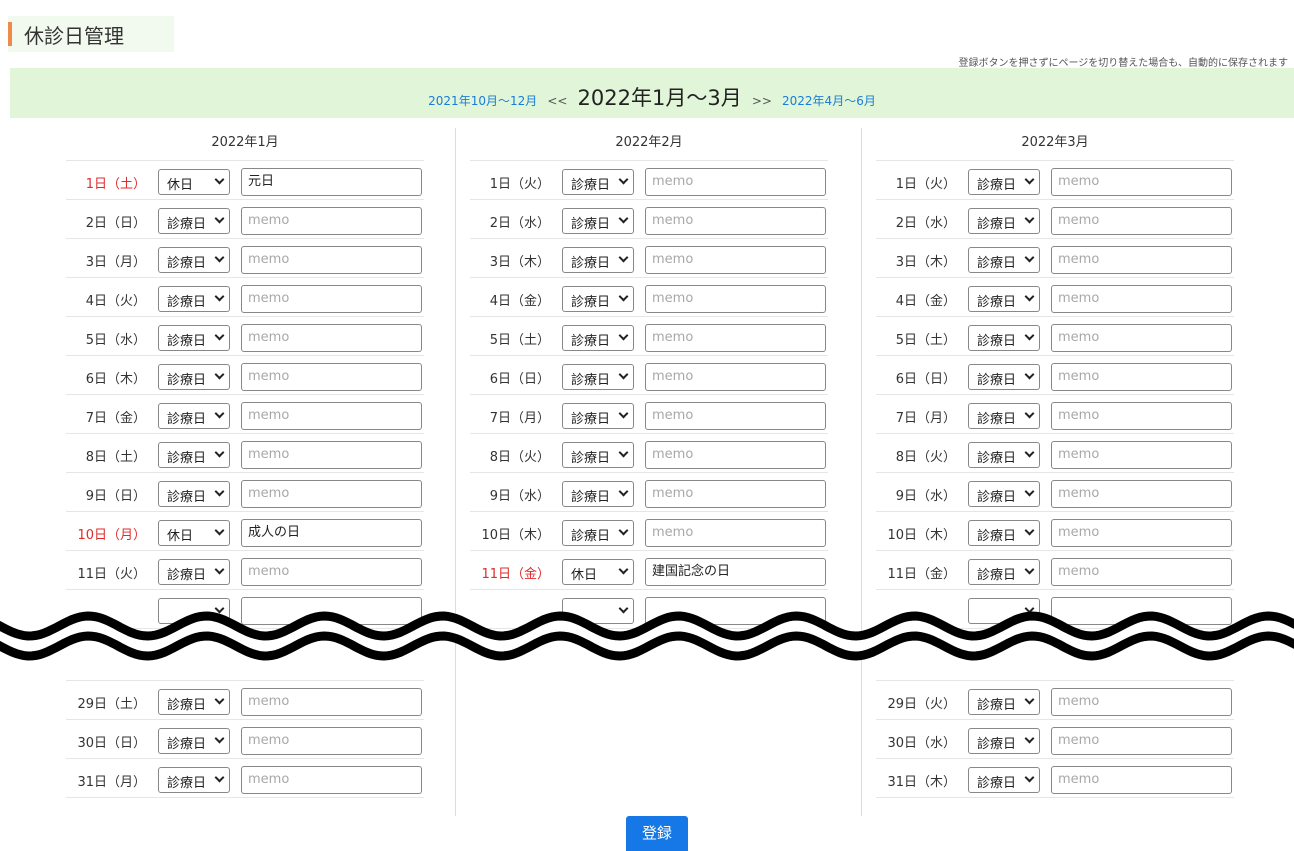  Describe the element at coordinates (921, 782) in the screenshot. I see `day-label: 31日（木）` at that location.